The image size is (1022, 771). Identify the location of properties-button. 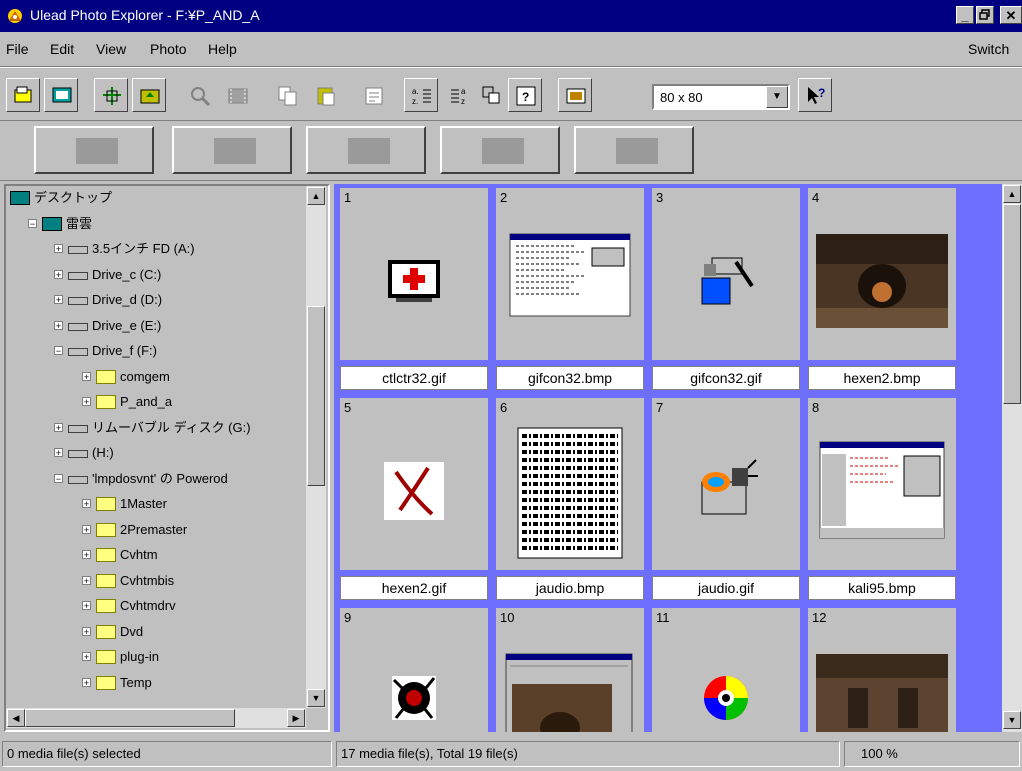
(373, 95).